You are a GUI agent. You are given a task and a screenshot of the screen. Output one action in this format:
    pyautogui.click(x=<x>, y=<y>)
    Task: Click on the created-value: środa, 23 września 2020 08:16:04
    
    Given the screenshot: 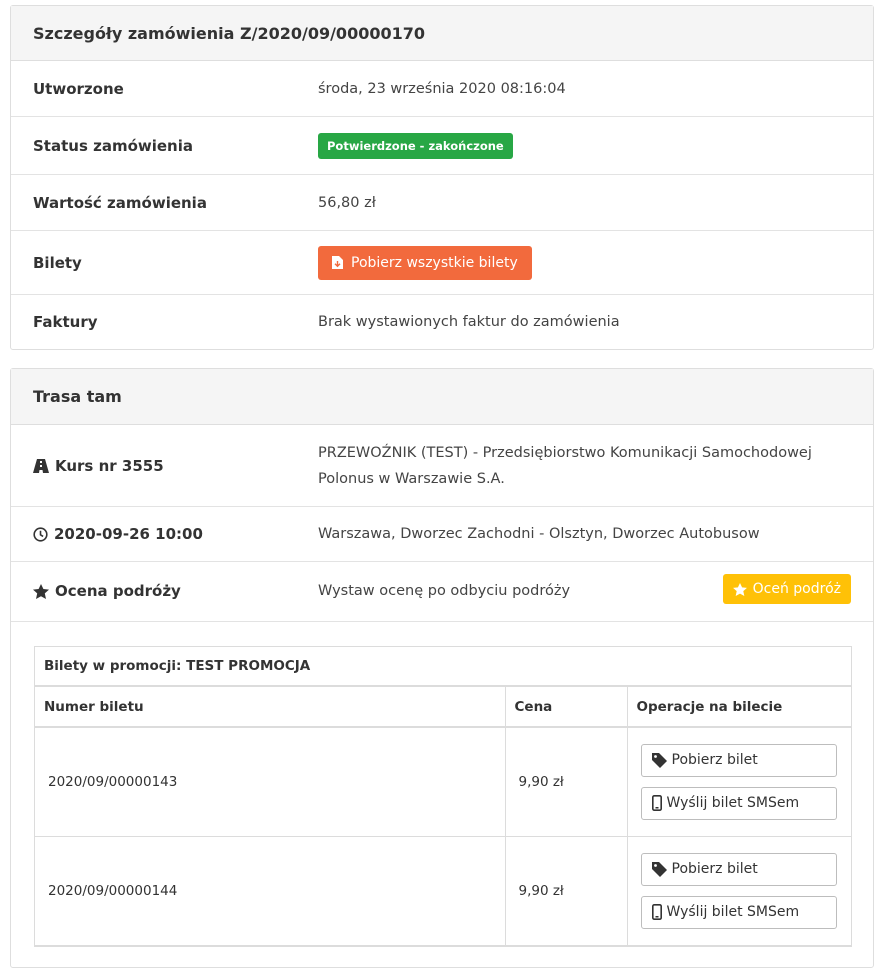 What is the action you would take?
    pyautogui.click(x=442, y=88)
    